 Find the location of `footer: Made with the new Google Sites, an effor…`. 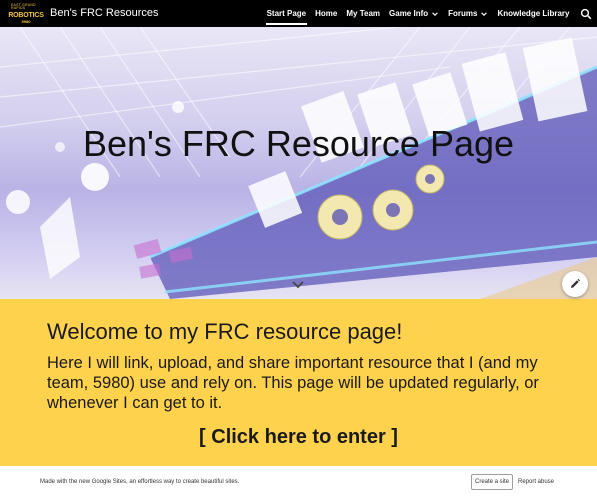

footer: Made with the new Google Sites, an effor… is located at coordinates (298, 483).